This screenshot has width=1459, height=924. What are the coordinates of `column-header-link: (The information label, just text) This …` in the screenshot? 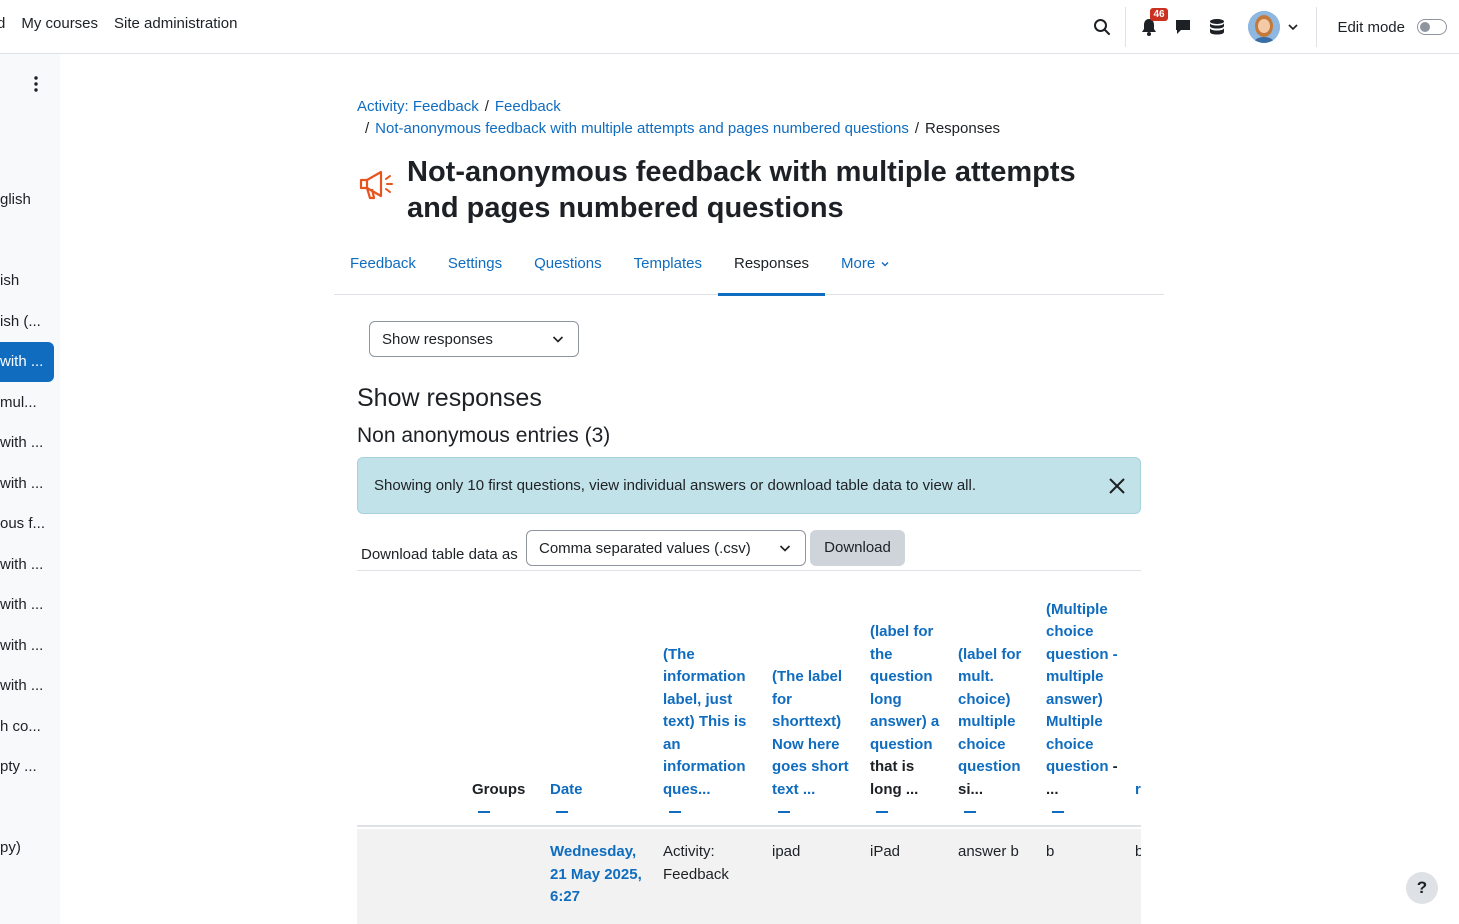 It's located at (704, 722).